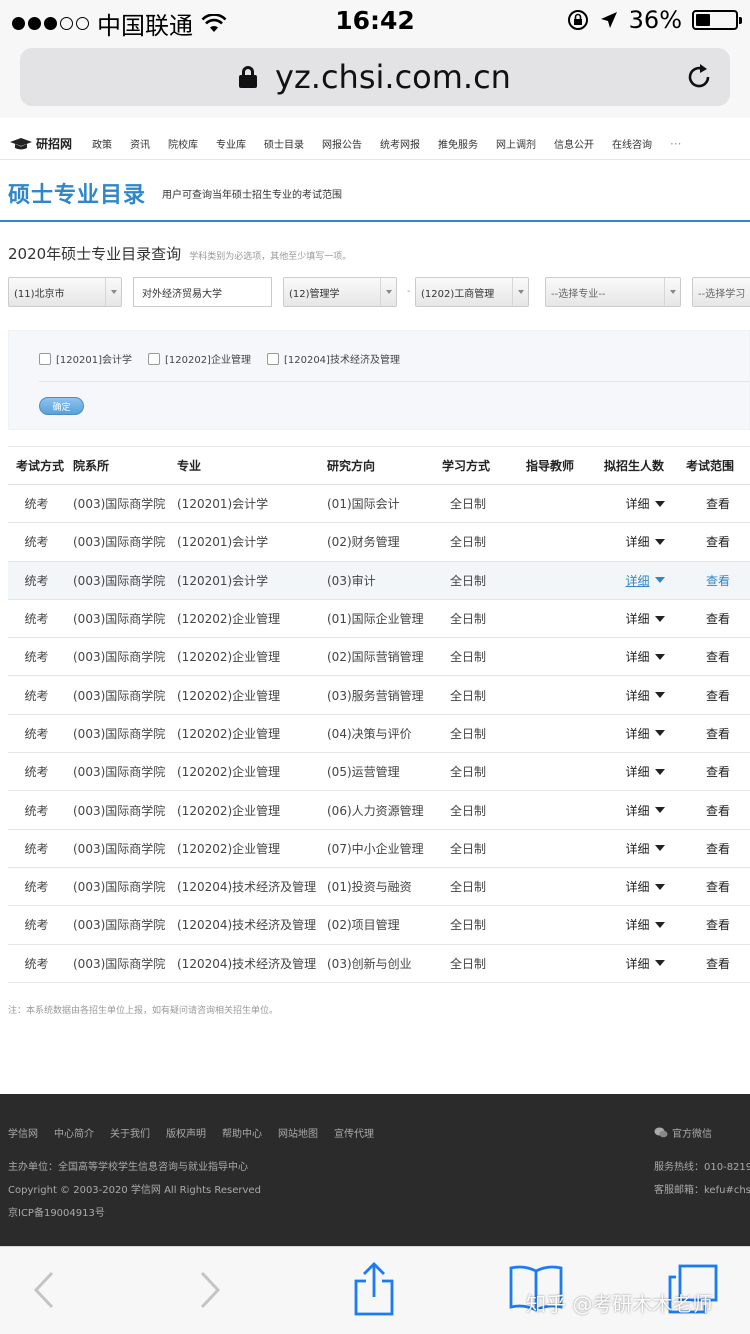 This screenshot has width=750, height=1334. I want to click on footer-link: 关于我们, so click(130, 1132).